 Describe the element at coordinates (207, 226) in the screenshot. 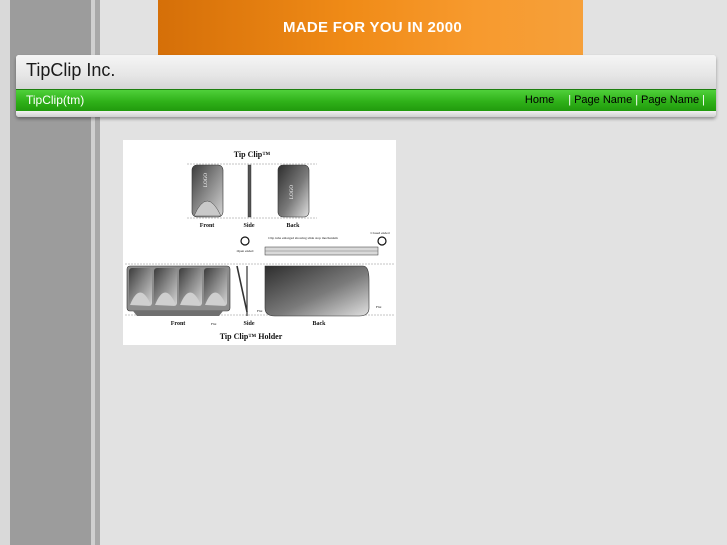

I see `label-front-top: Front` at that location.